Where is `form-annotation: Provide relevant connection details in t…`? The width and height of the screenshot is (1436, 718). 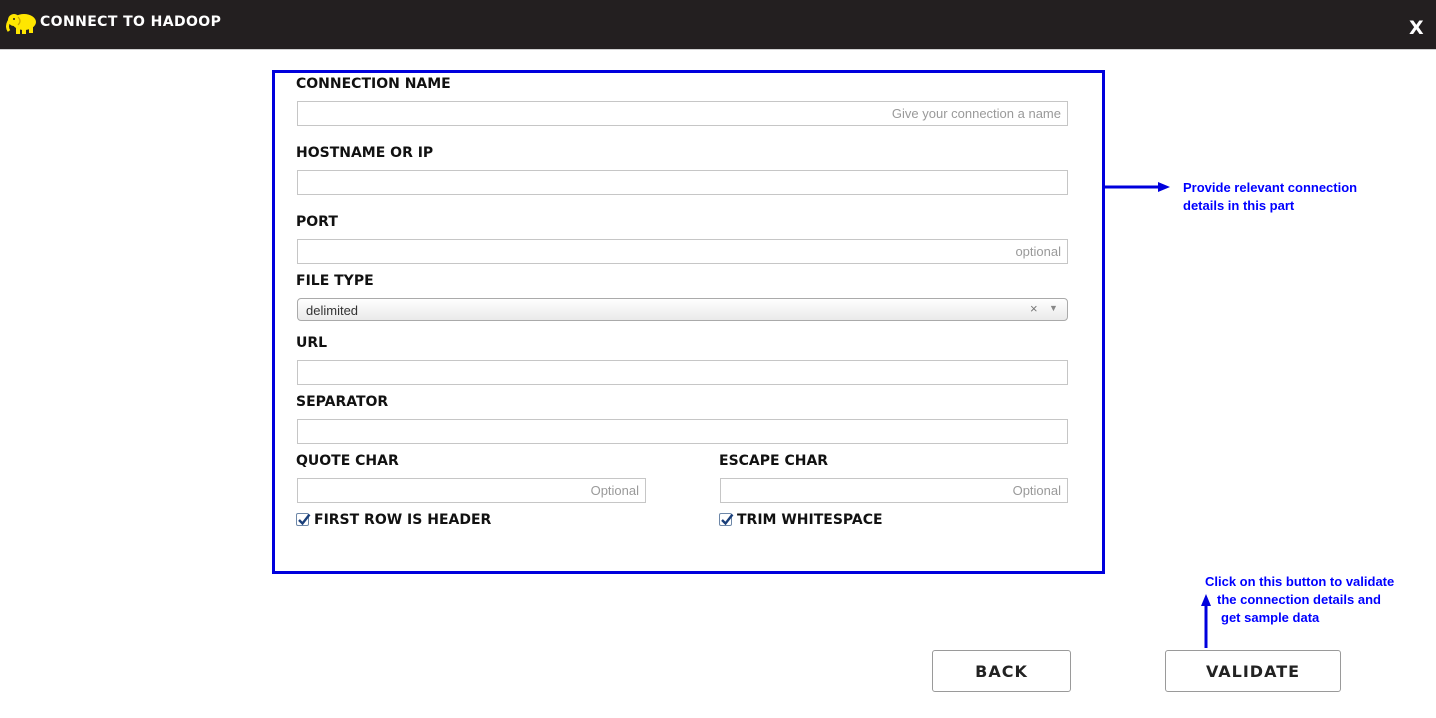
form-annotation: Provide relevant connection details in t… is located at coordinates (1270, 197).